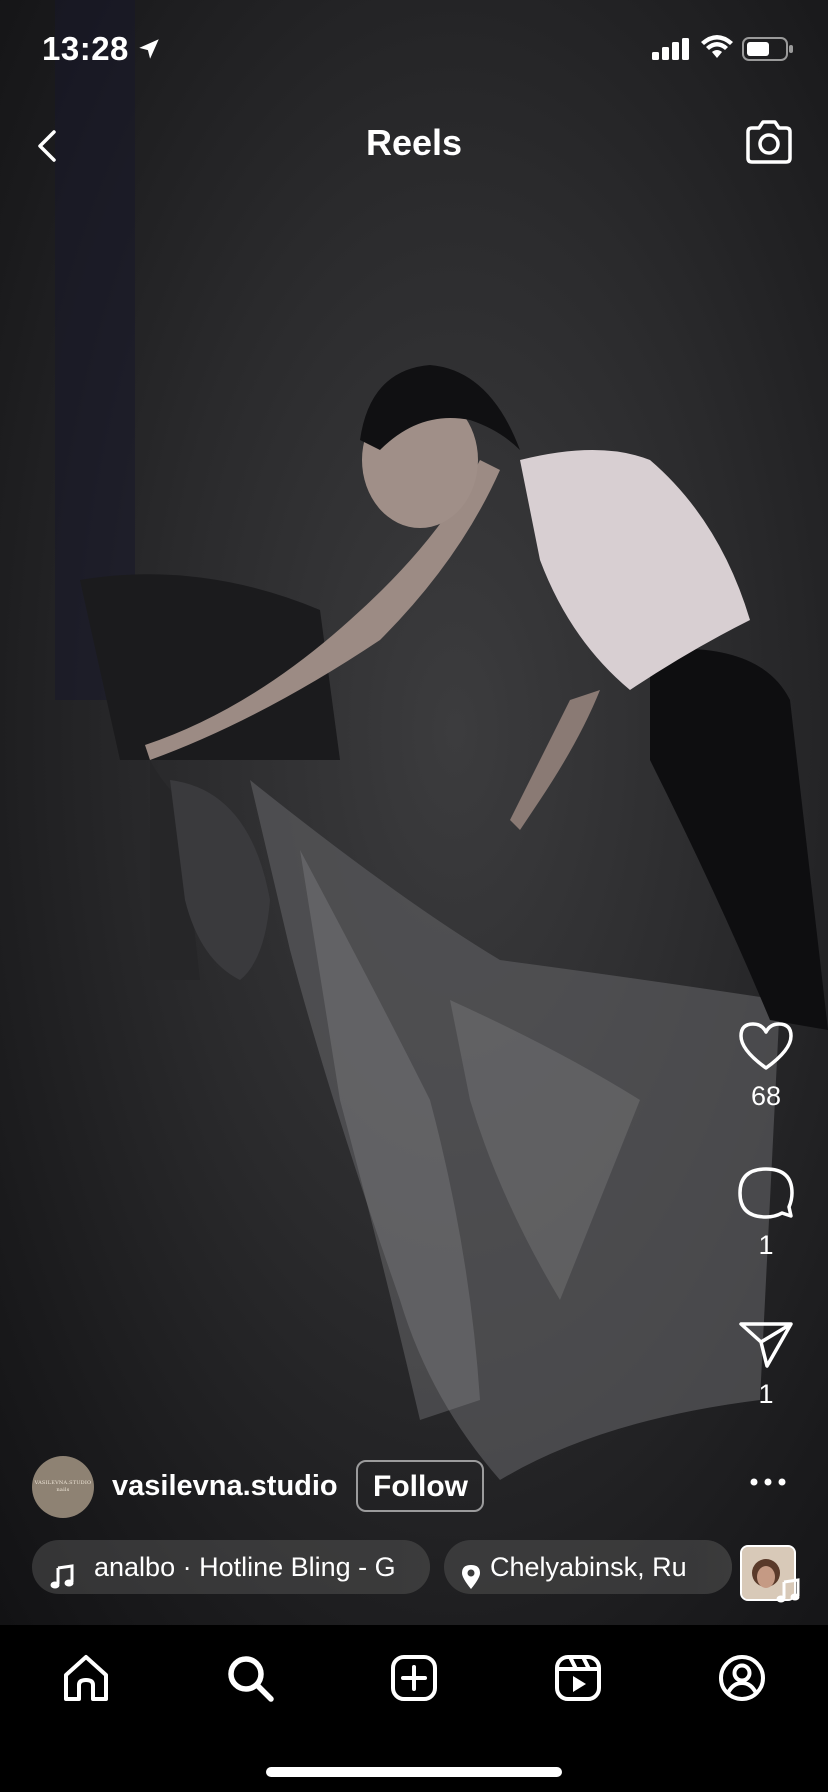 Image resolution: width=828 pixels, height=1792 pixels. I want to click on like-count: 68, so click(766, 1096).